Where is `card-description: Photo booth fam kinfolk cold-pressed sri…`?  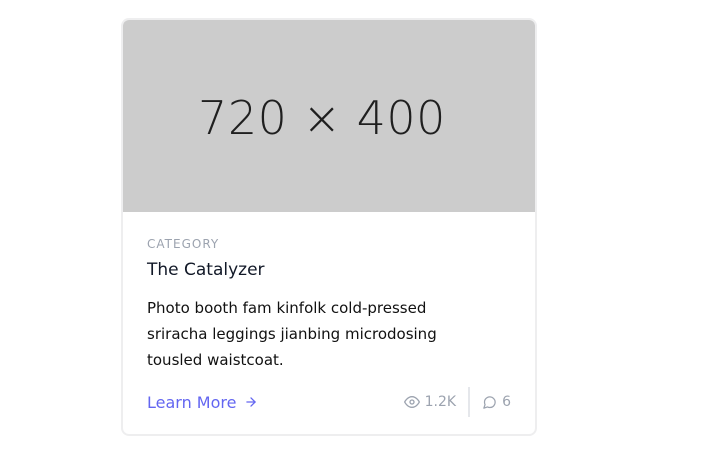 card-description: Photo booth fam kinfolk cold-pressed sri… is located at coordinates (292, 334).